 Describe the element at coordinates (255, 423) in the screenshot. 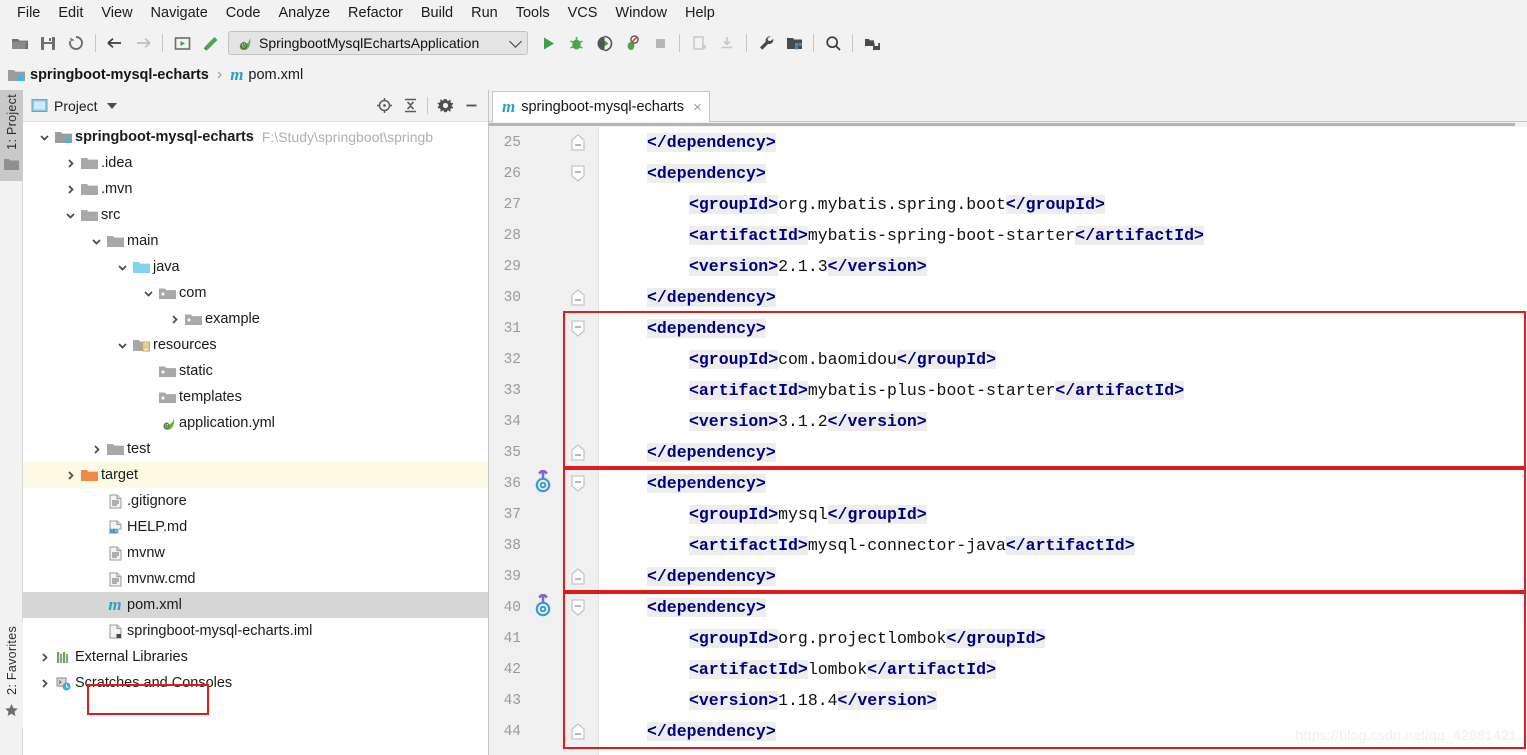

I see `tree-item-application-yml: application.yml` at that location.